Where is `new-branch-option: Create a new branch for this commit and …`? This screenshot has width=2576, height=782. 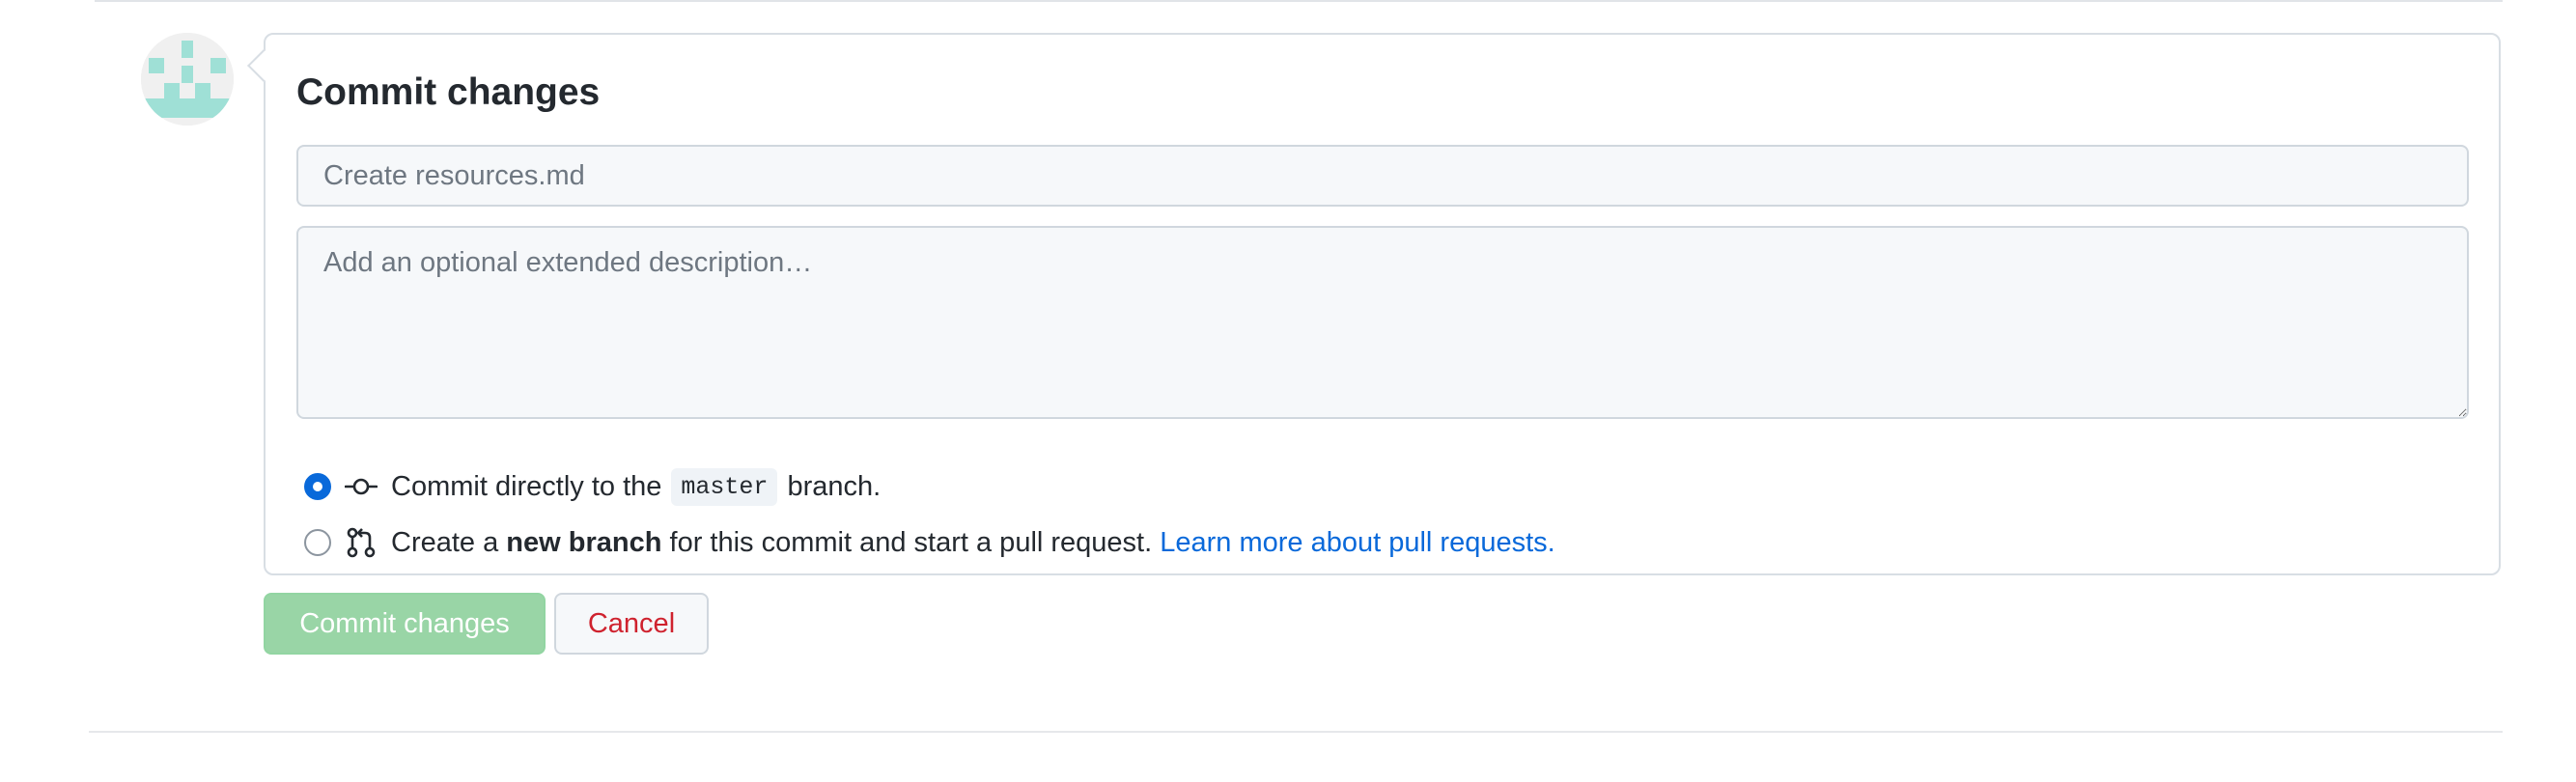 new-branch-option: Create a new branch for this commit and … is located at coordinates (930, 542).